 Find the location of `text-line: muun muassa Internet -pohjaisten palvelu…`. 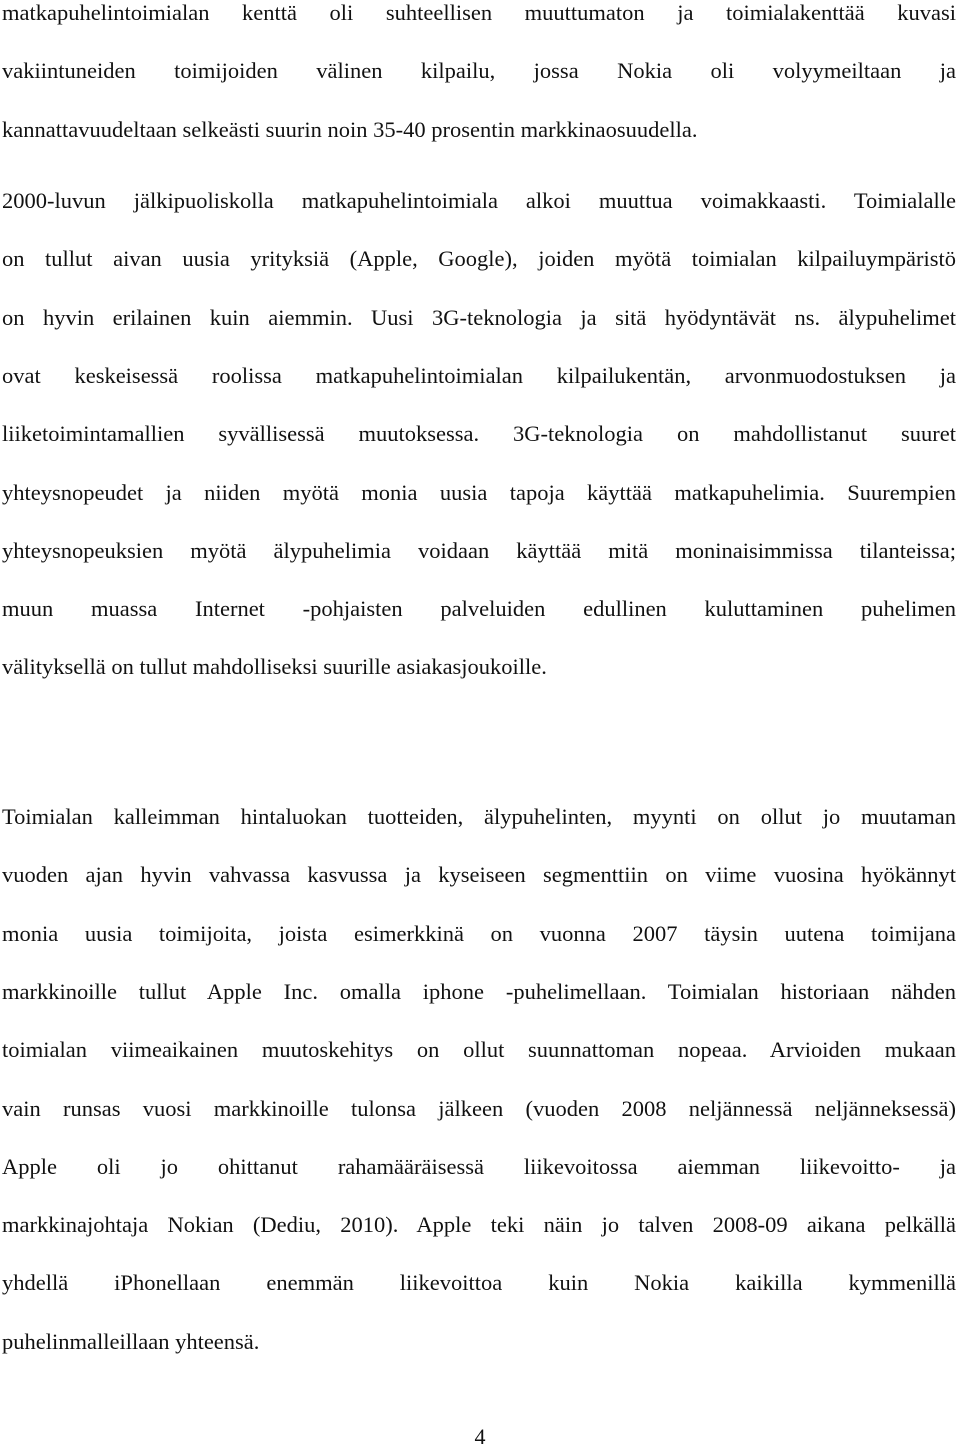

text-line: muun muassa Internet -pohjaisten palvelu… is located at coordinates (479, 609).